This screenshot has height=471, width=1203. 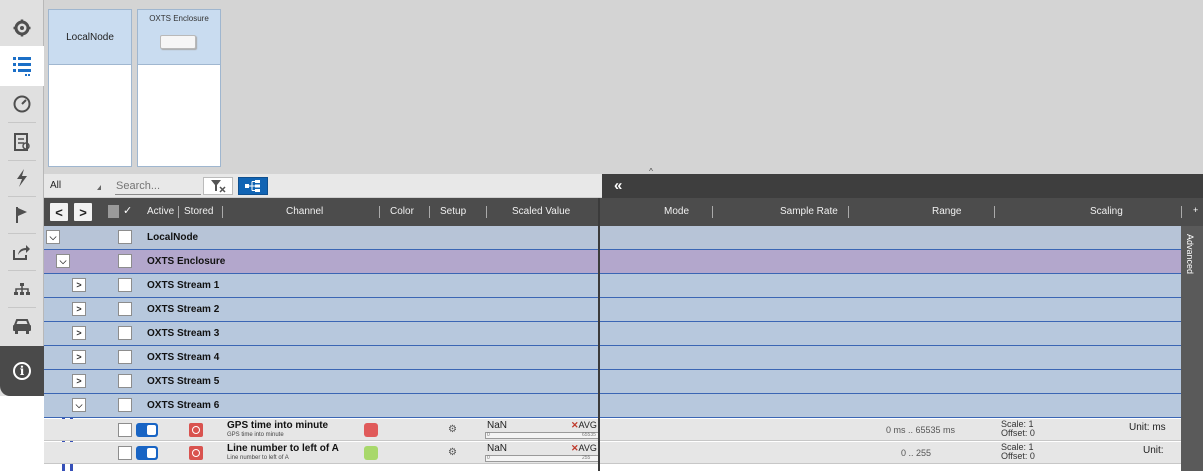 I want to click on col-setup: Setup, so click(x=453, y=211).